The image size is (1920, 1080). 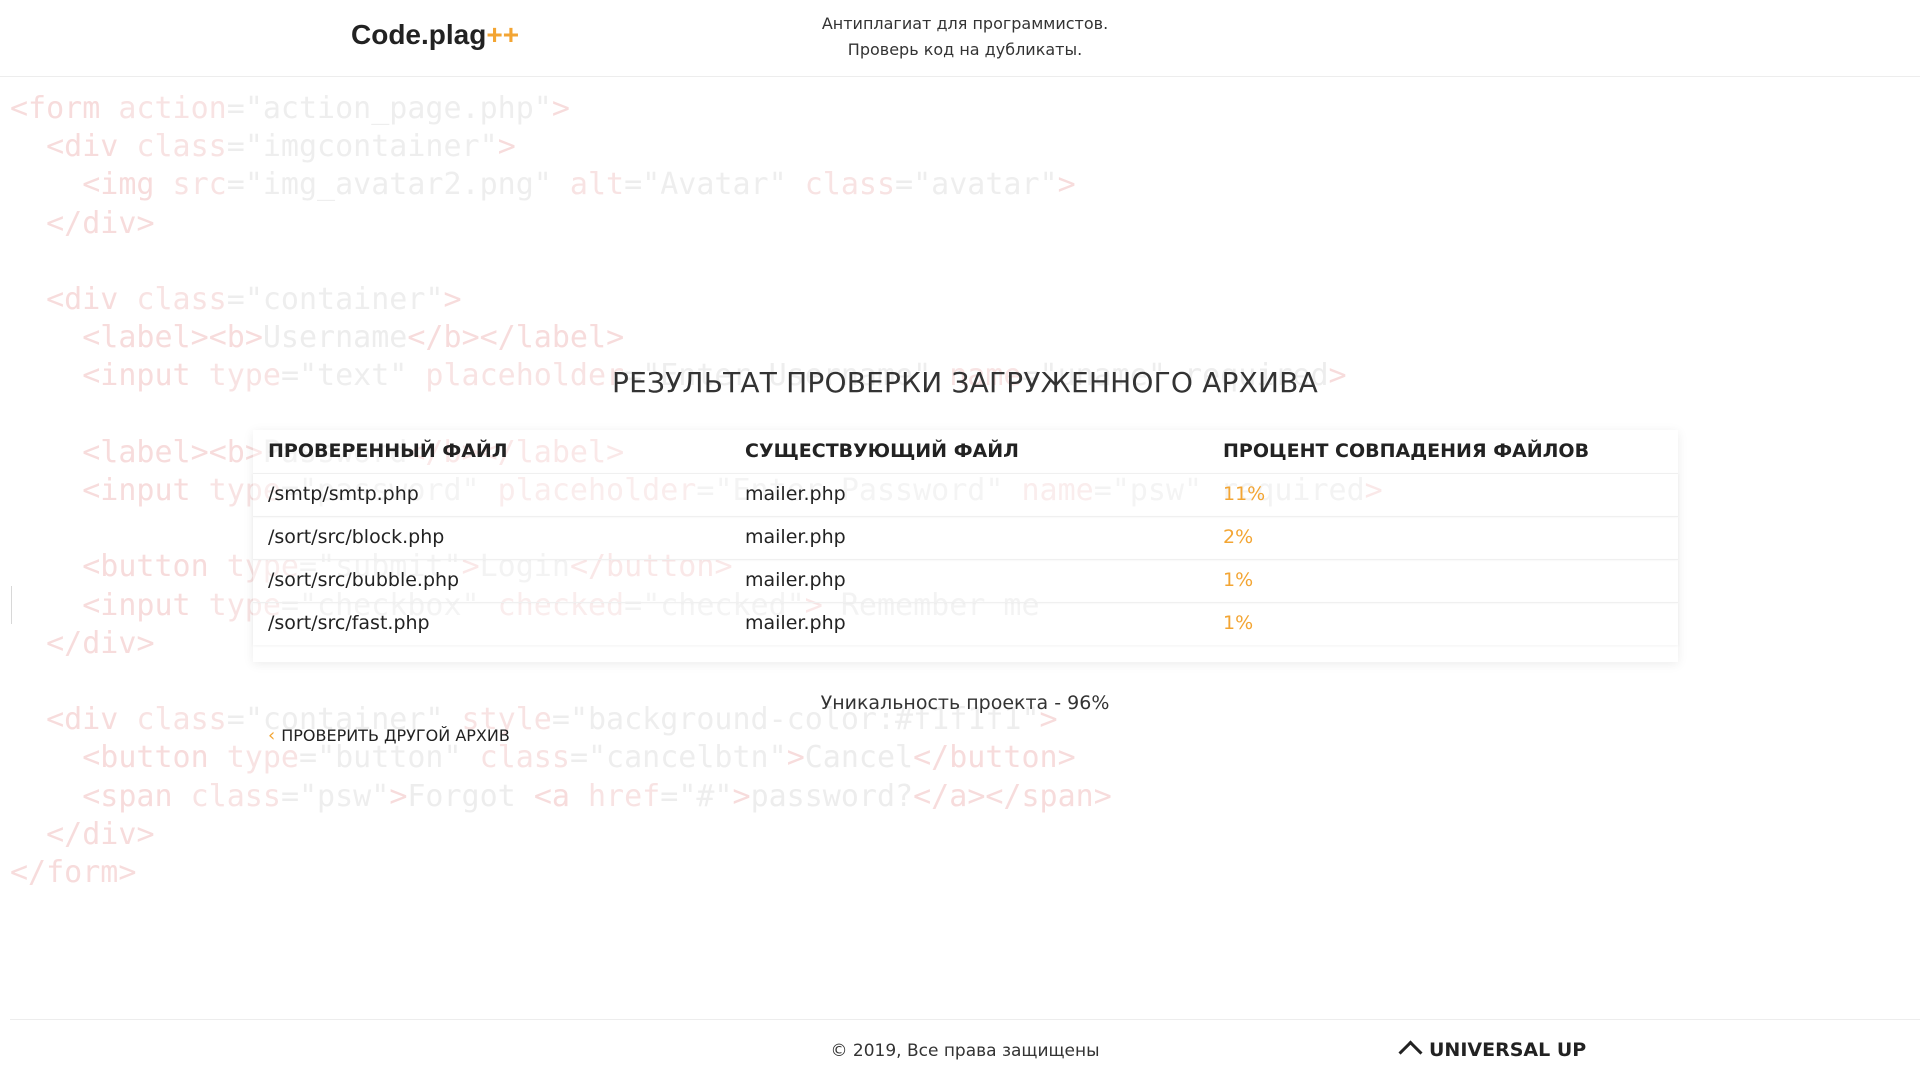 I want to click on chevron-left-icon: ‹, so click(x=272, y=735).